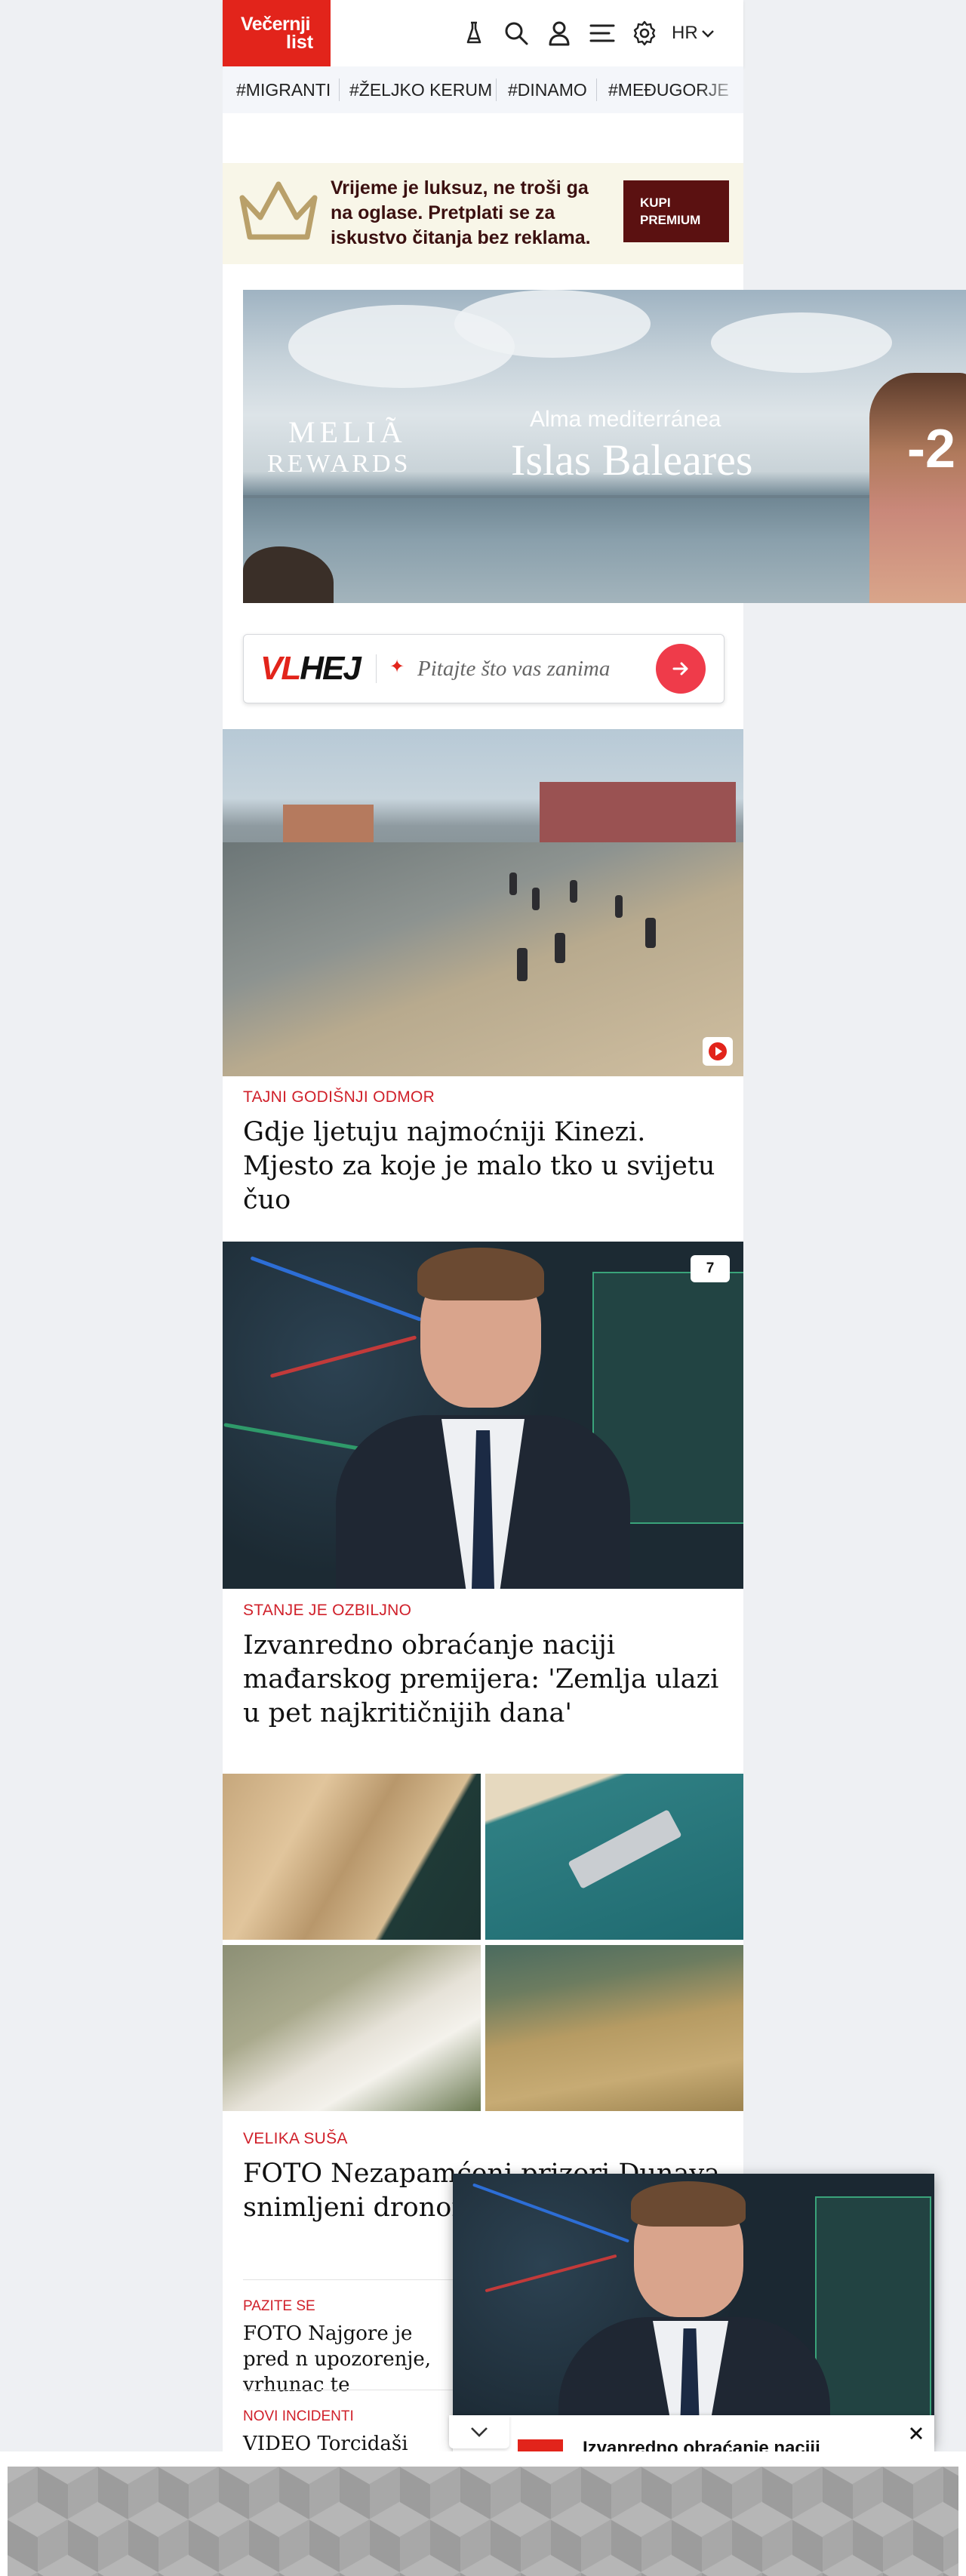 The image size is (966, 2576). I want to click on article-kicker: VELIKA SUŠA, so click(295, 2139).